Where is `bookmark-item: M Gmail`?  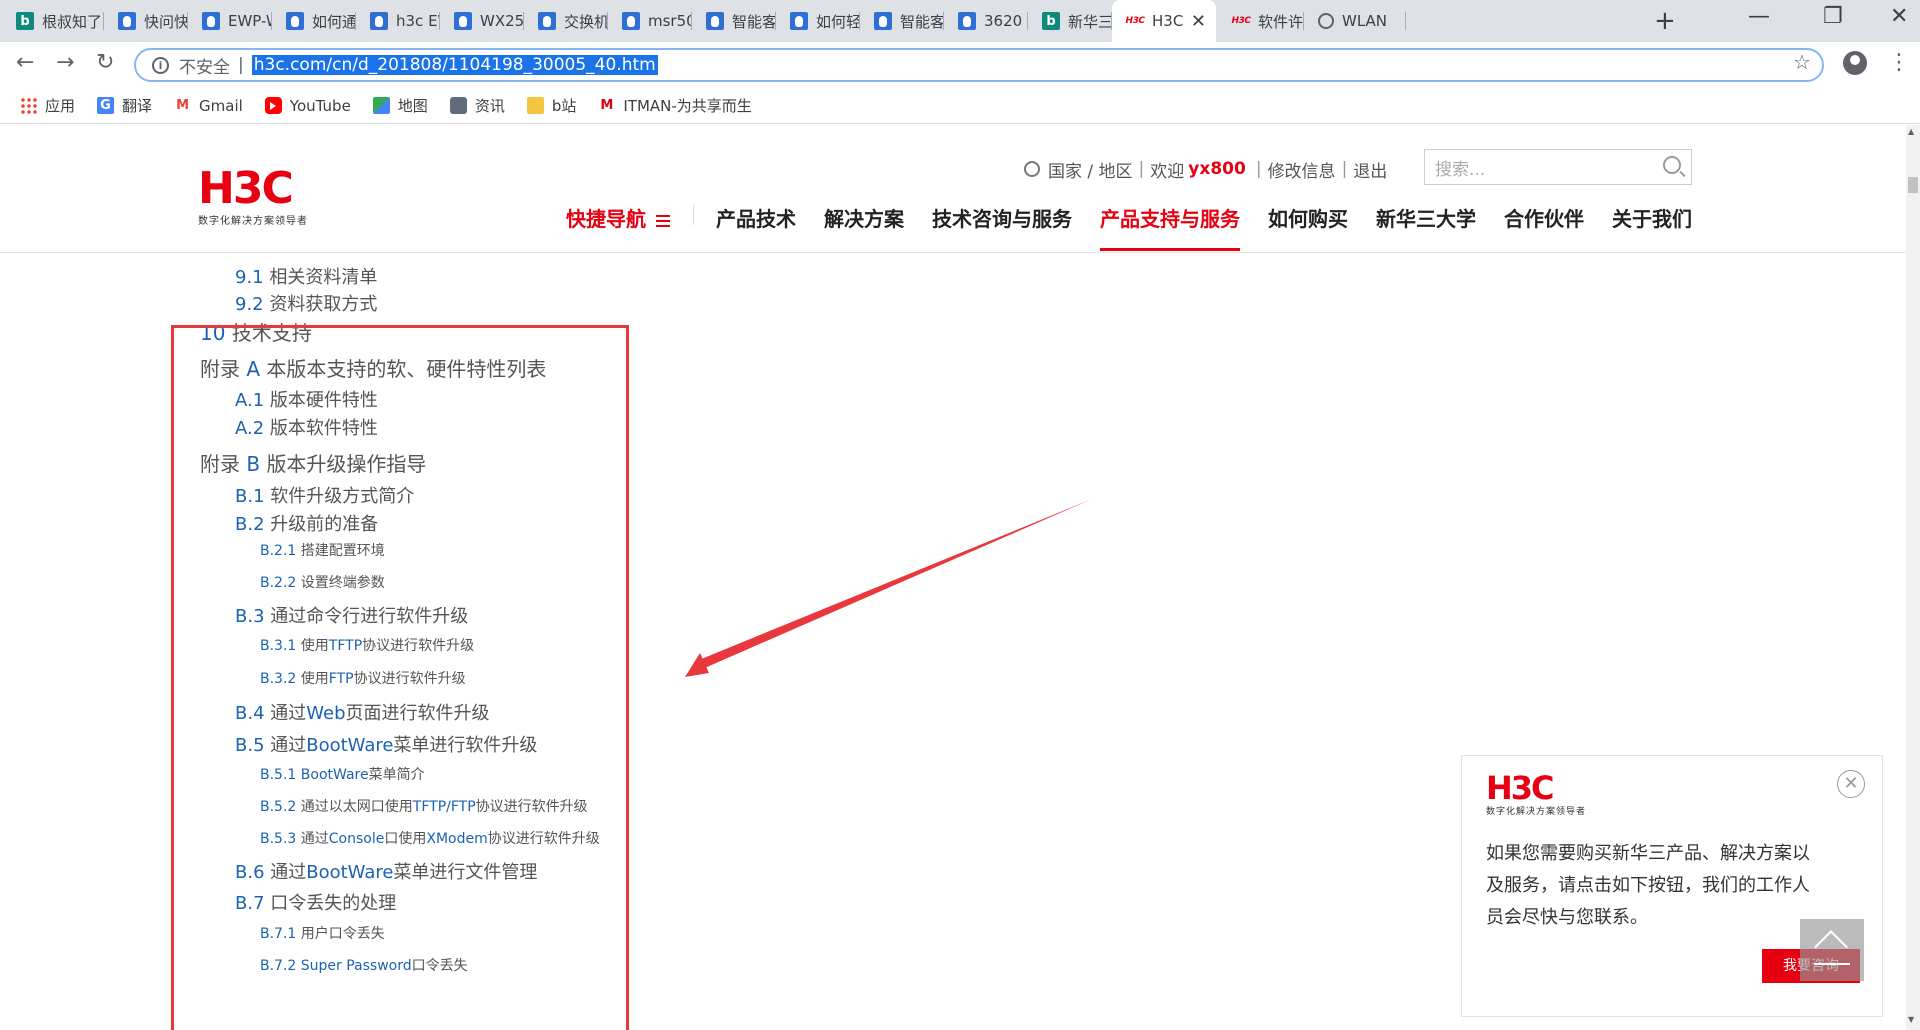
bookmark-item: M Gmail is located at coordinates (208, 106).